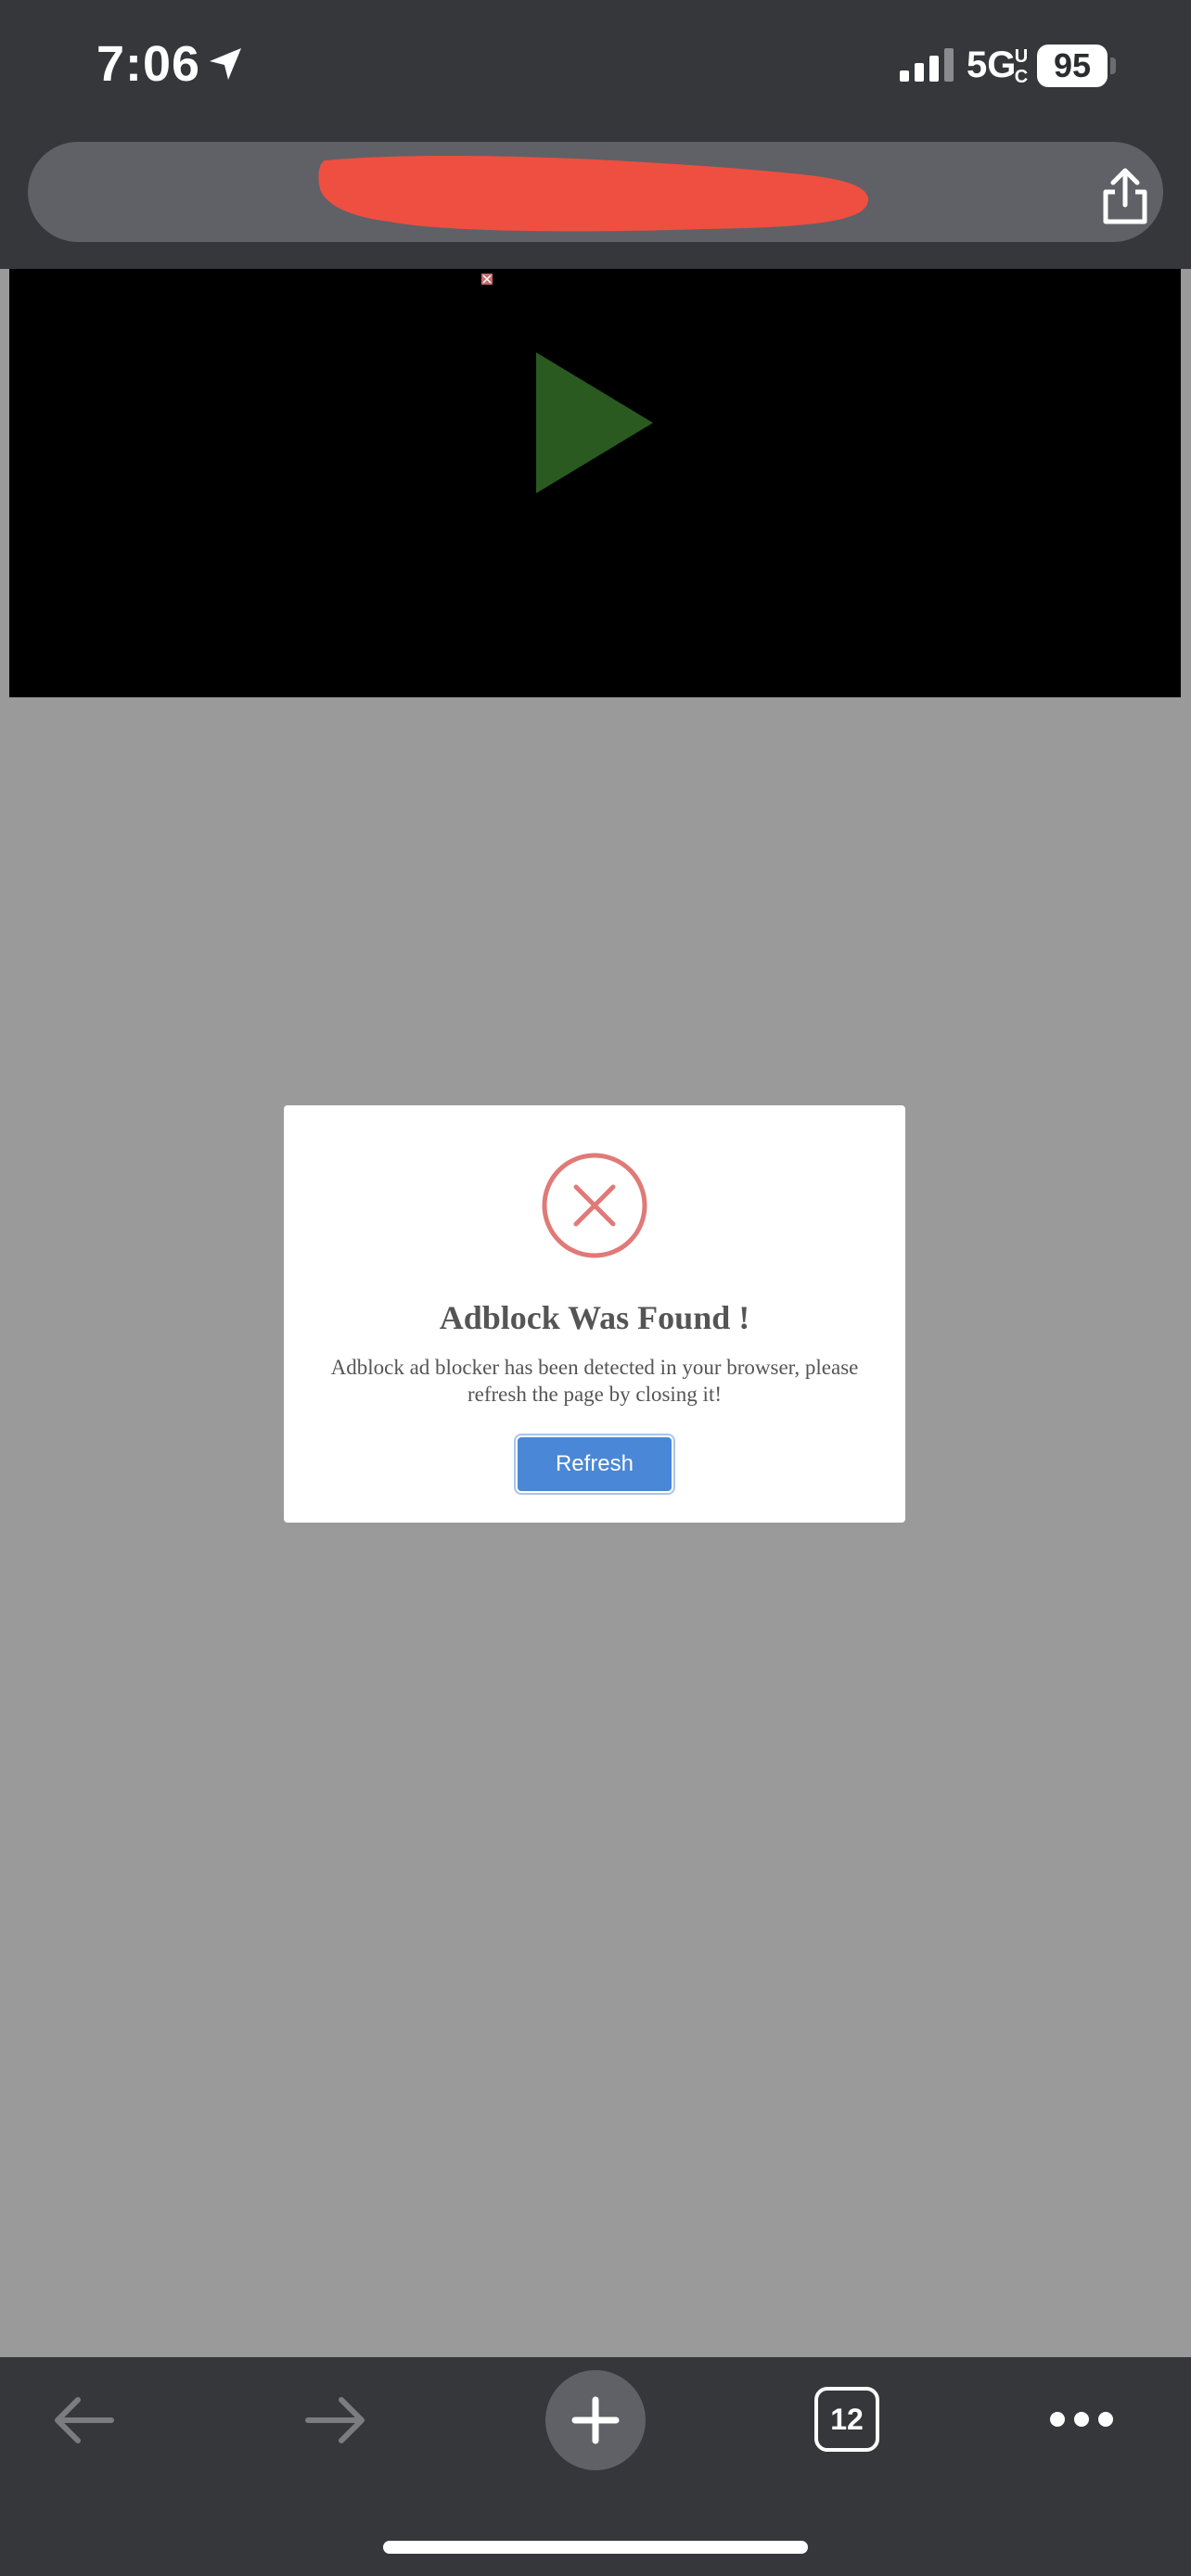  I want to click on forward-arrow-icon, so click(335, 2420).